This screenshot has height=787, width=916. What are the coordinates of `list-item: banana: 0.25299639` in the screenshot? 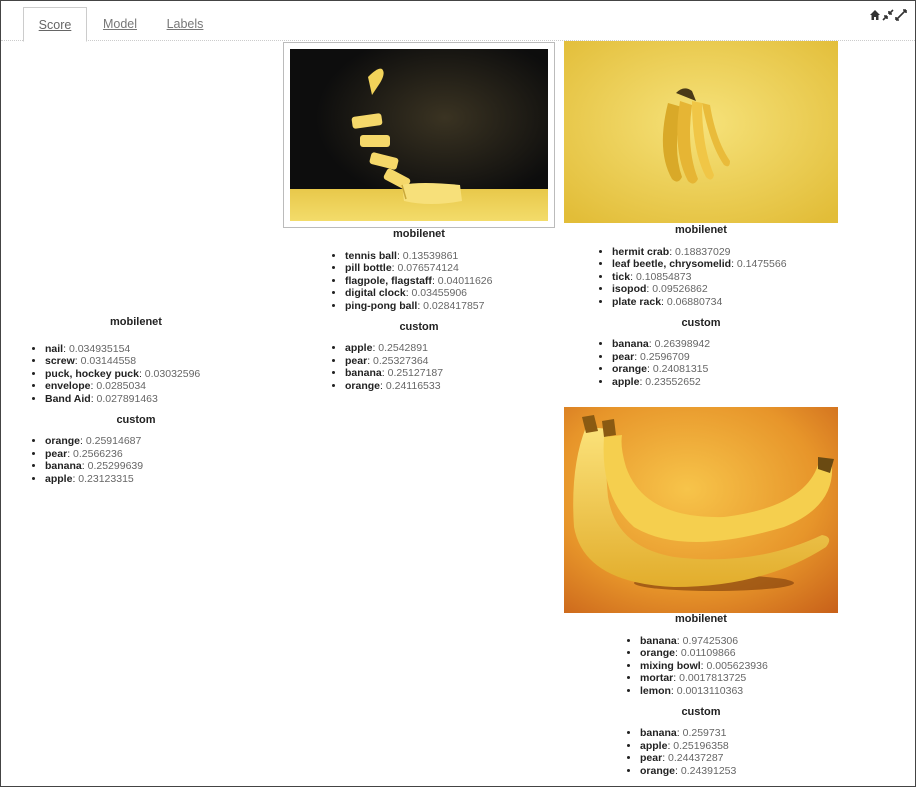 It's located at (151, 466).